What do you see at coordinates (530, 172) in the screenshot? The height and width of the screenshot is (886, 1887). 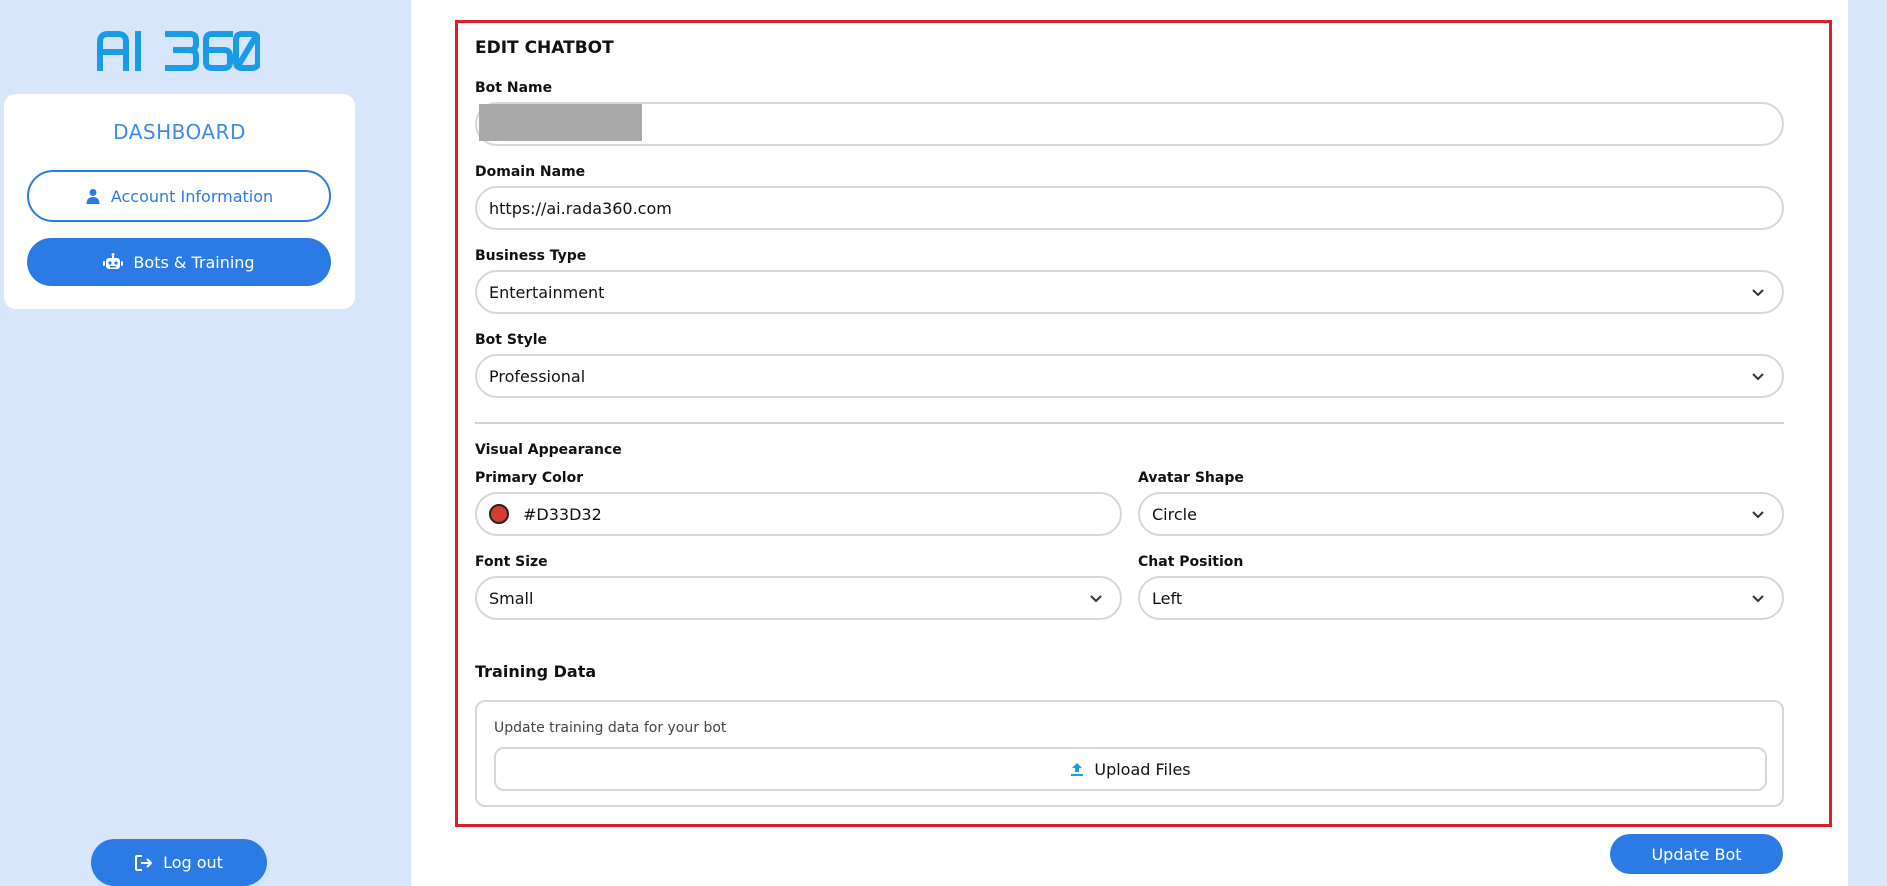 I see `domain-name-label: Domain Name` at bounding box center [530, 172].